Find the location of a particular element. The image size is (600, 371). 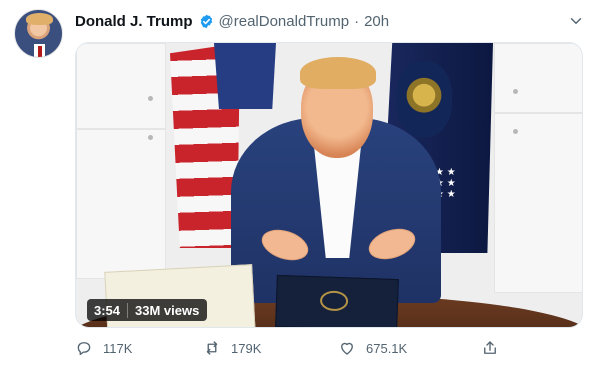

american-flag-canton is located at coordinates (245, 76).